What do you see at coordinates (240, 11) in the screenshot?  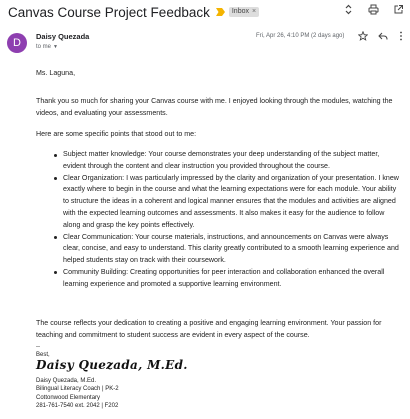 I see `inbox-label-text: Inbox` at bounding box center [240, 11].